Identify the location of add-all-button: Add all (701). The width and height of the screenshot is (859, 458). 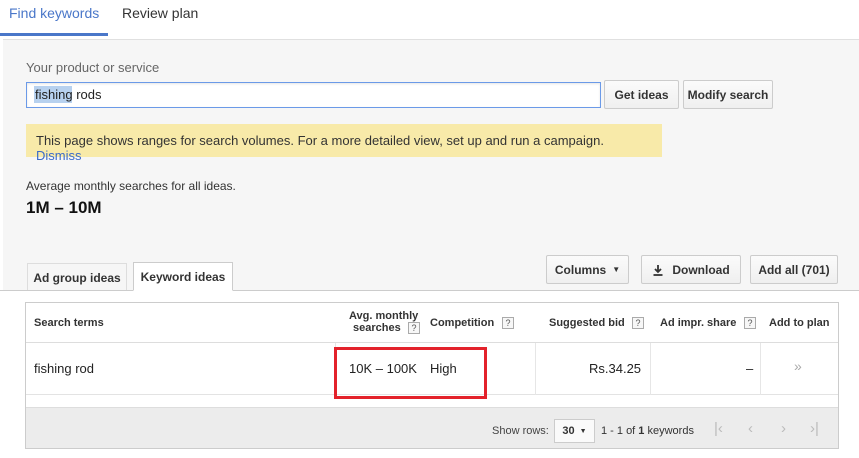
(794, 269).